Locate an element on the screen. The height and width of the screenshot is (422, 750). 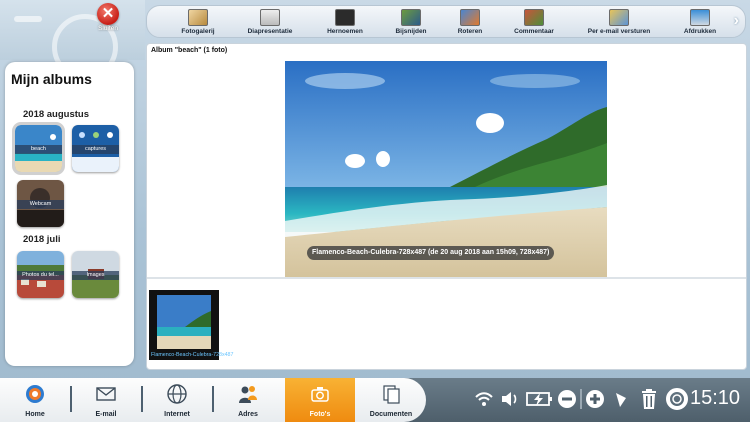
dock-label: E-mail is located at coordinates (106, 414).